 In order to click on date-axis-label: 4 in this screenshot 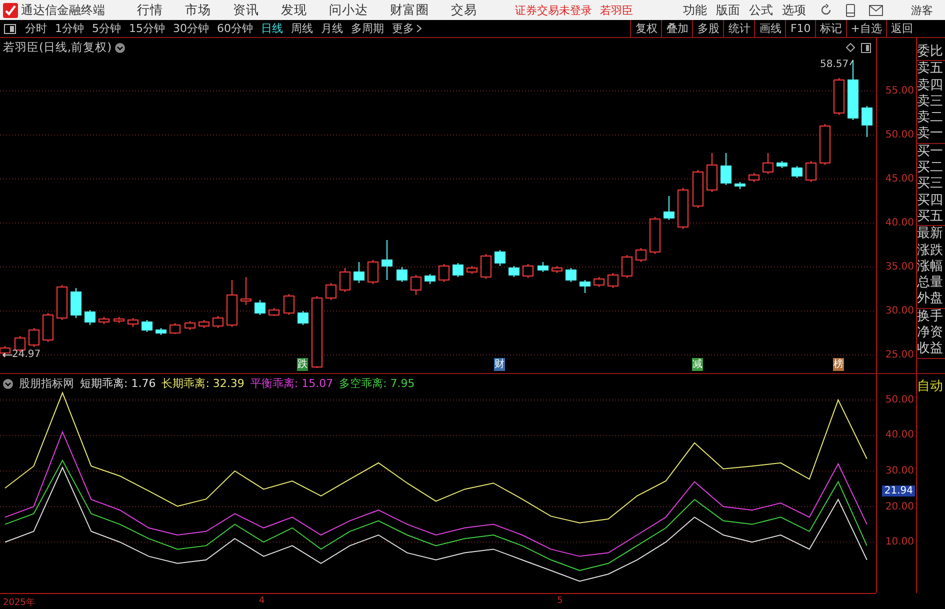, I will do `click(262, 601)`.